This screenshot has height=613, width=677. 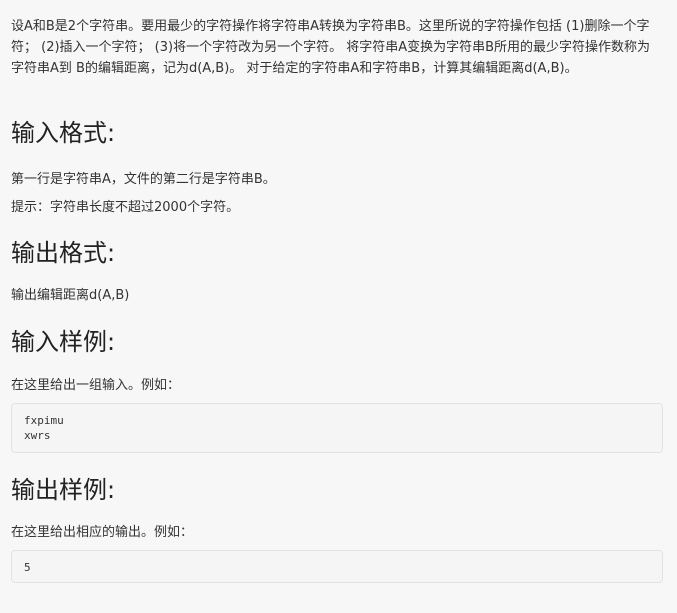 I want to click on input-sample-code: fxpimu xwrs, so click(x=337, y=428).